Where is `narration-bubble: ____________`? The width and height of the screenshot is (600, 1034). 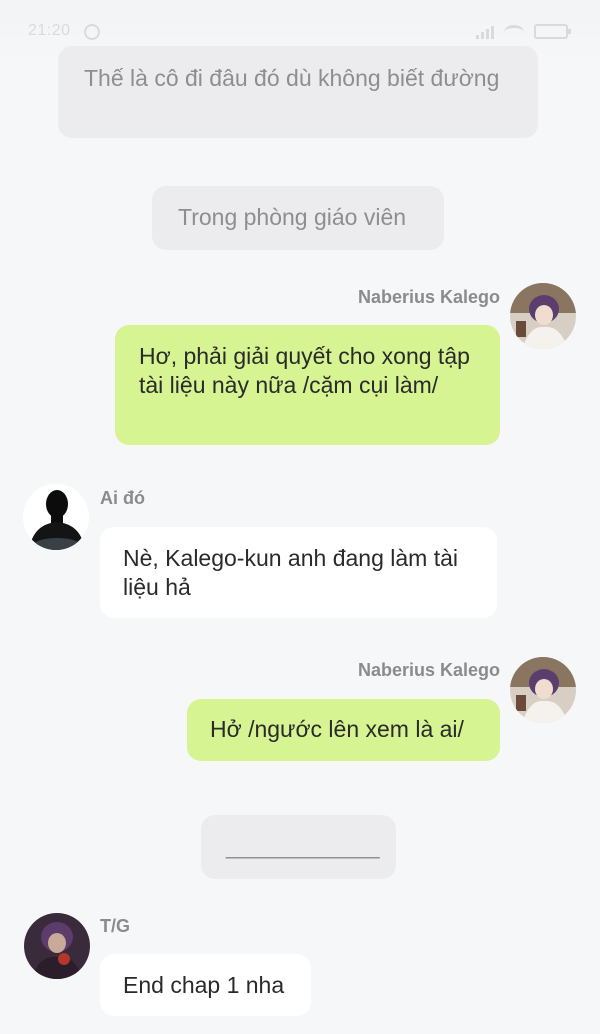 narration-bubble: ____________ is located at coordinates (298, 847).